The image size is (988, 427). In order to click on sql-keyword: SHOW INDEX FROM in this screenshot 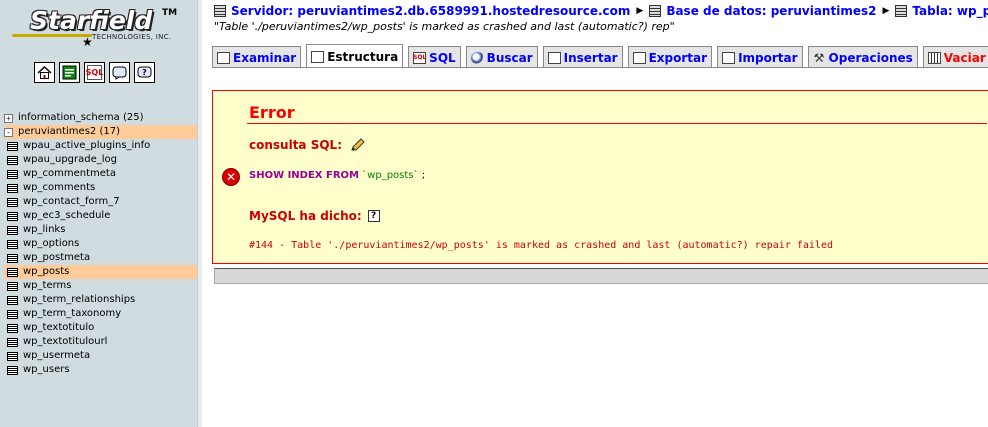, I will do `click(304, 175)`.